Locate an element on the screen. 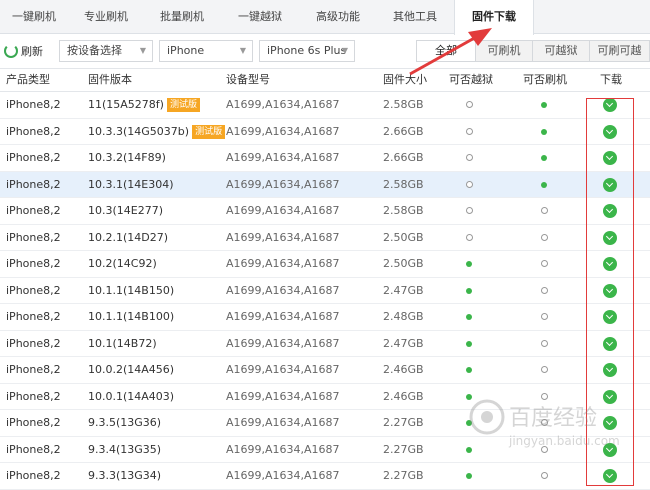 Image resolution: width=650 pixels, height=490 pixels. header-flashable: 可否刷机 is located at coordinates (545, 81).